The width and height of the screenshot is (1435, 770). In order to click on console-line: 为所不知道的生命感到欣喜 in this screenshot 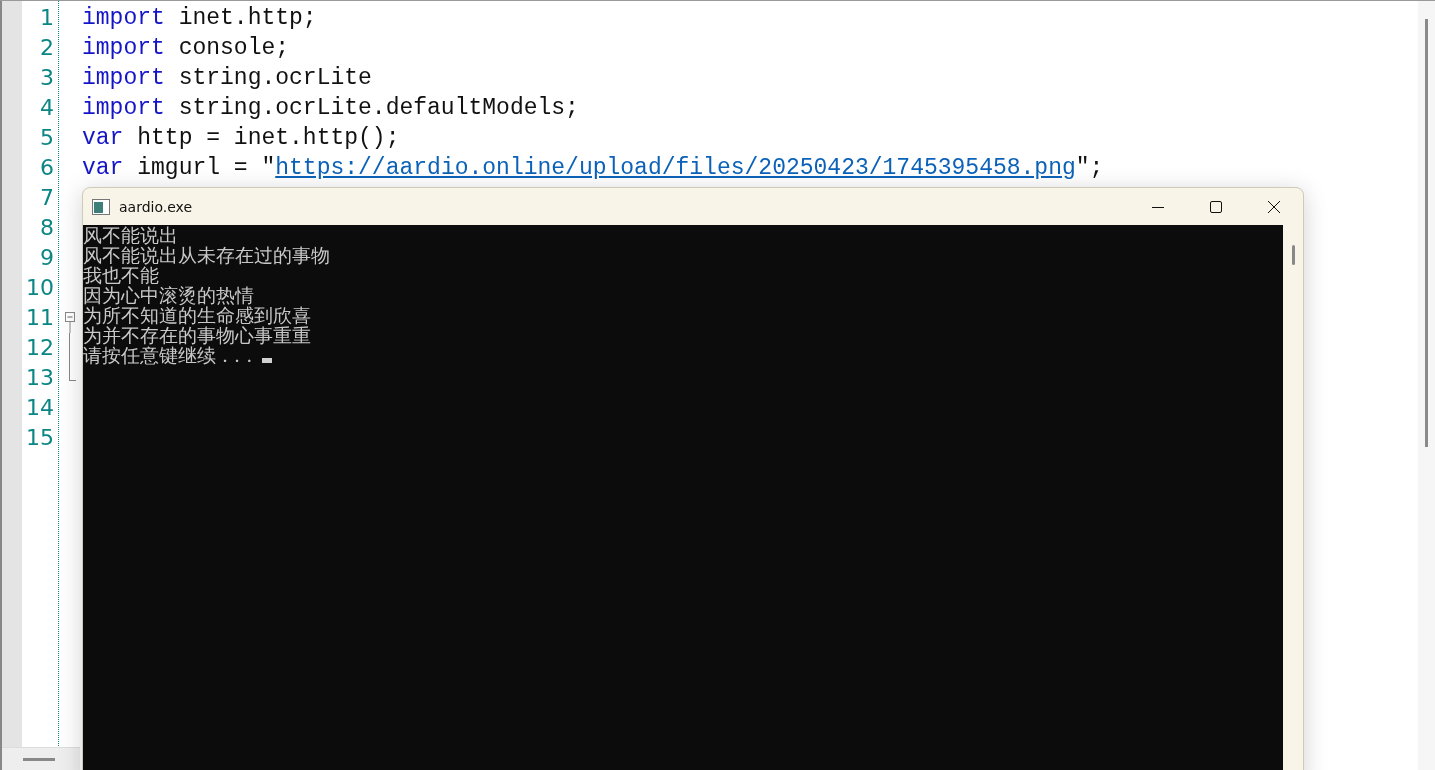, I will do `click(197, 315)`.